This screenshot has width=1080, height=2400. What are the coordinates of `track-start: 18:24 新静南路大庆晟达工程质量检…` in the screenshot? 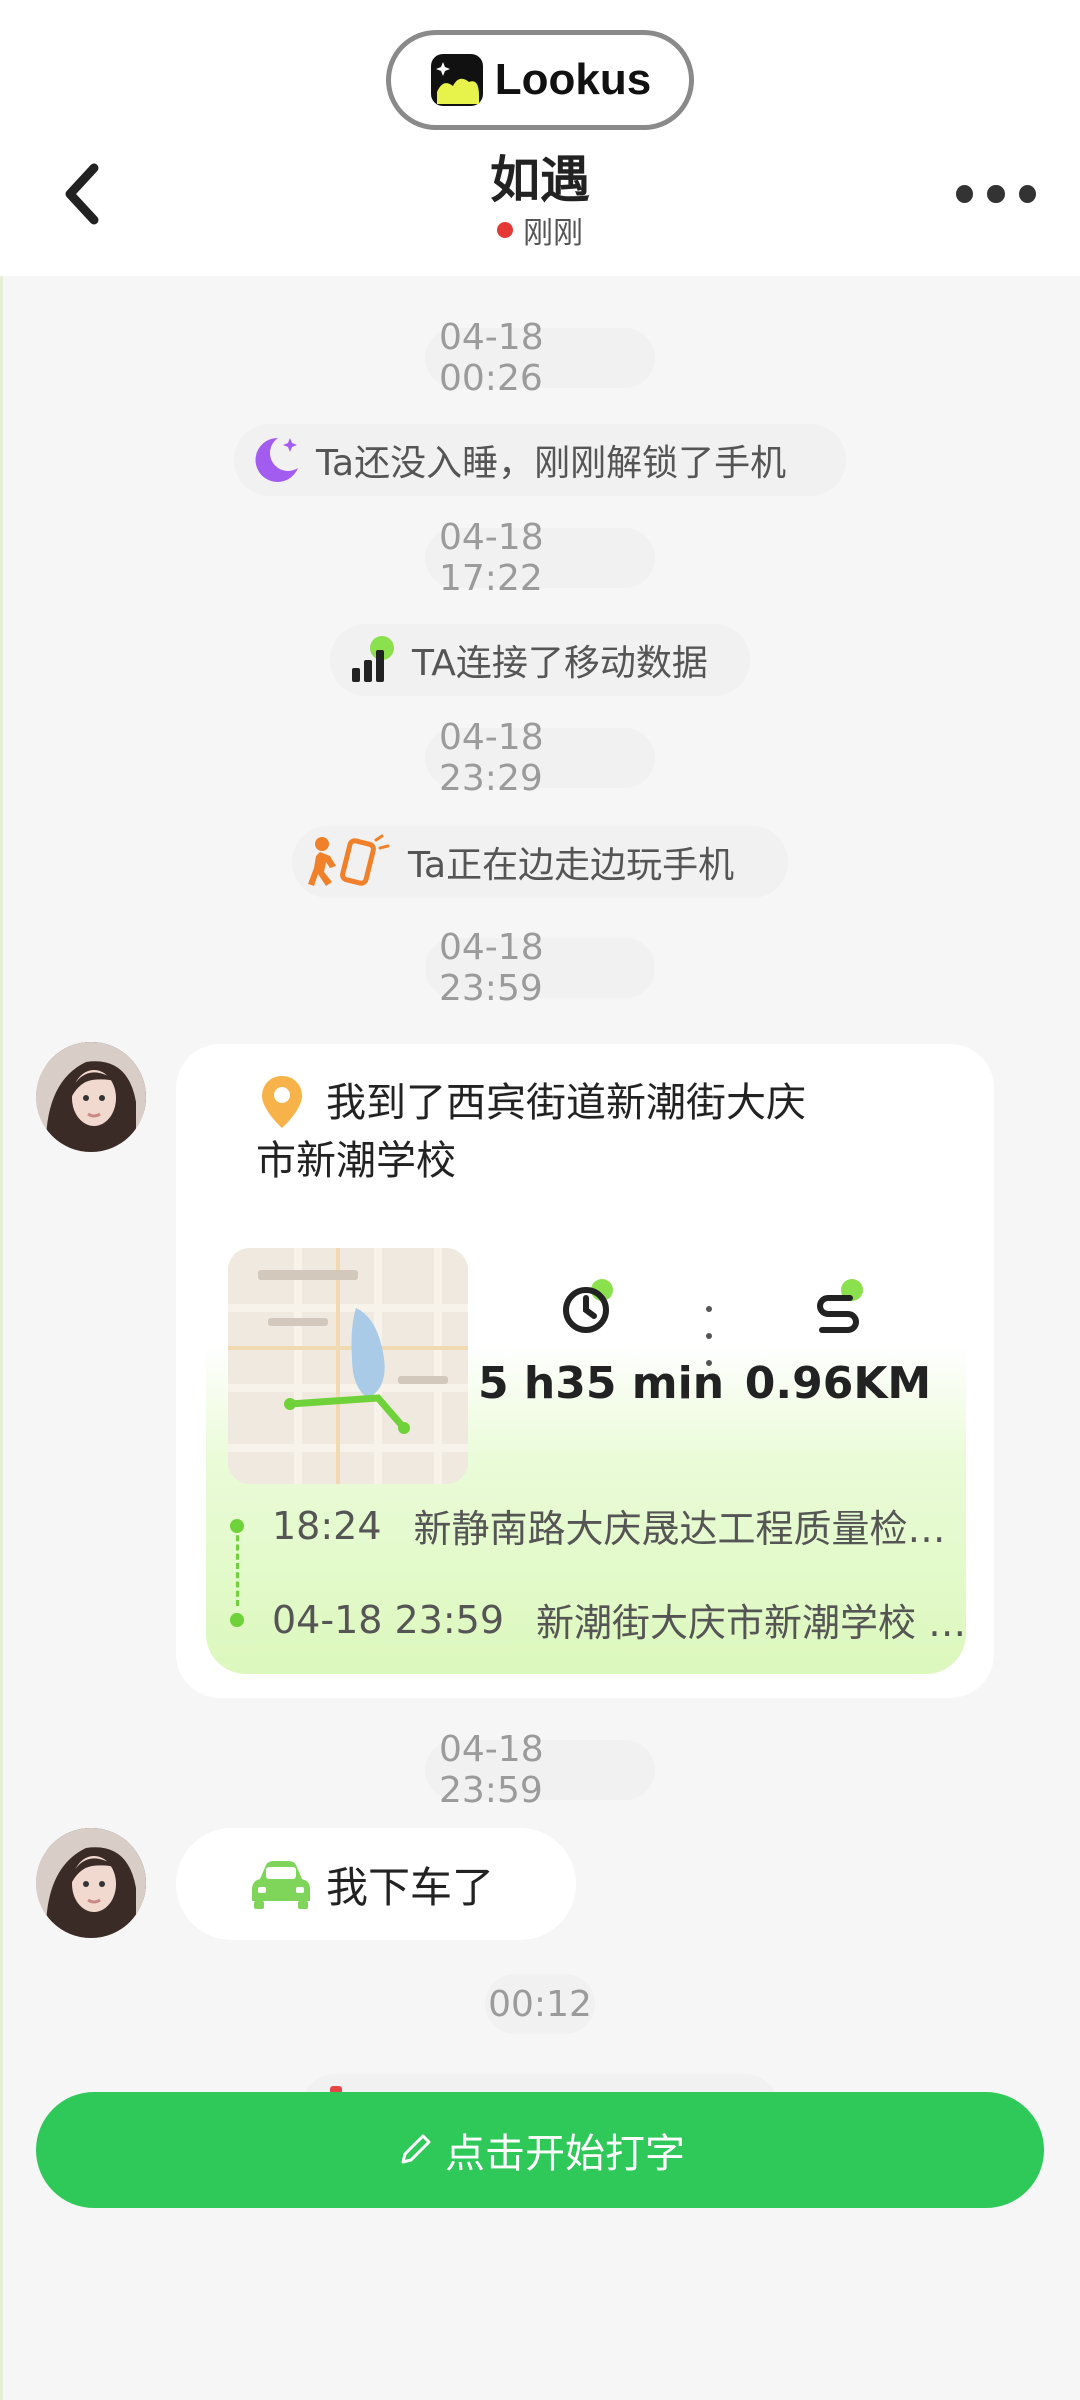 It's located at (588, 1525).